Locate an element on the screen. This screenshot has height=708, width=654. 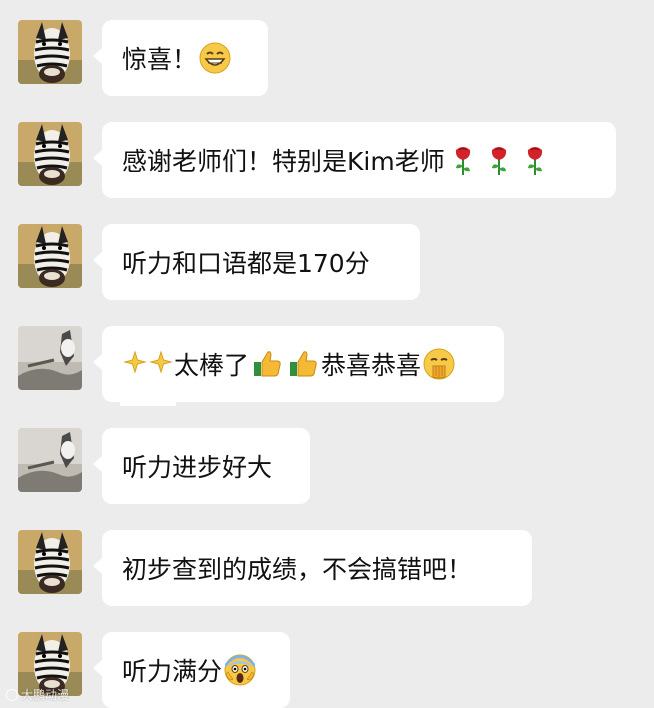
message-text: 听力满分 is located at coordinates (172, 671).